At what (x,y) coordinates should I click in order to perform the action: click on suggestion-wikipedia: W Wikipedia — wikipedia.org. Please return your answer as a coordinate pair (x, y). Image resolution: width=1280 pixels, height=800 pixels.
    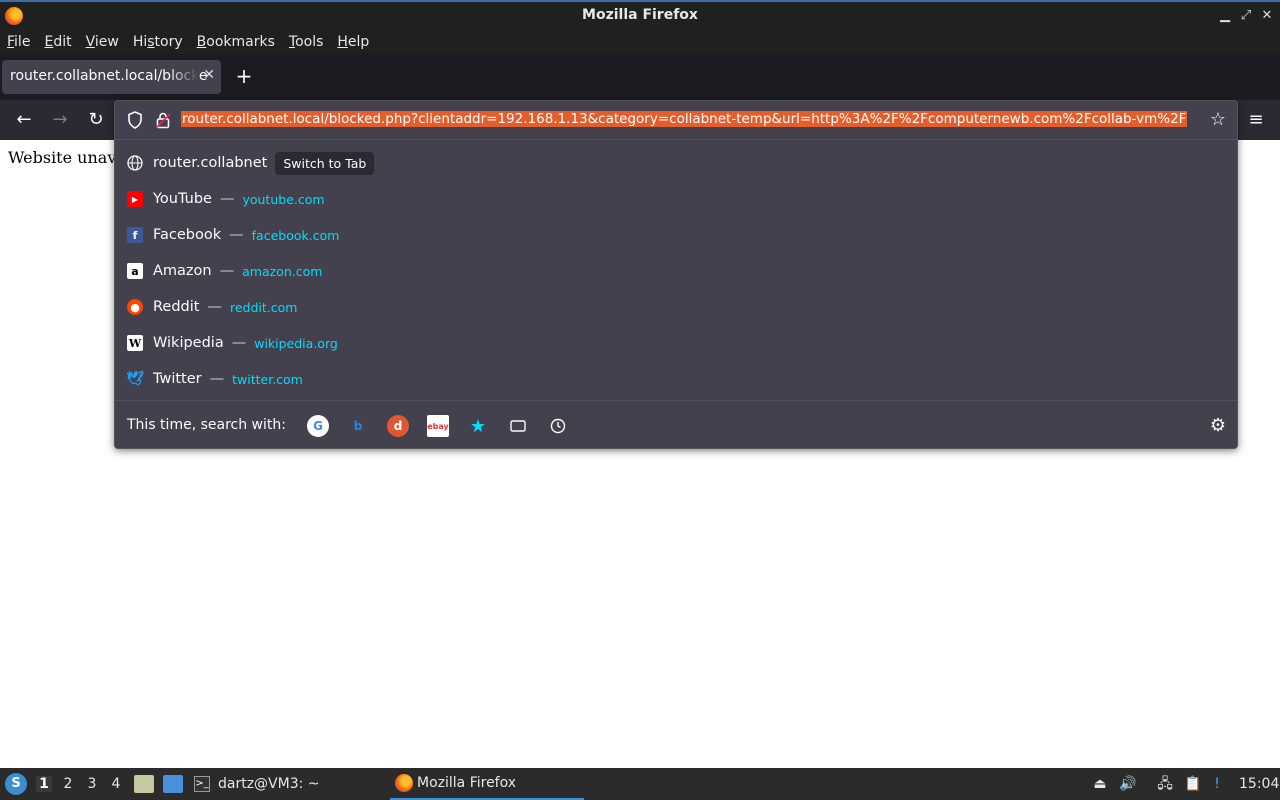
    Looking at the image, I should click on (676, 343).